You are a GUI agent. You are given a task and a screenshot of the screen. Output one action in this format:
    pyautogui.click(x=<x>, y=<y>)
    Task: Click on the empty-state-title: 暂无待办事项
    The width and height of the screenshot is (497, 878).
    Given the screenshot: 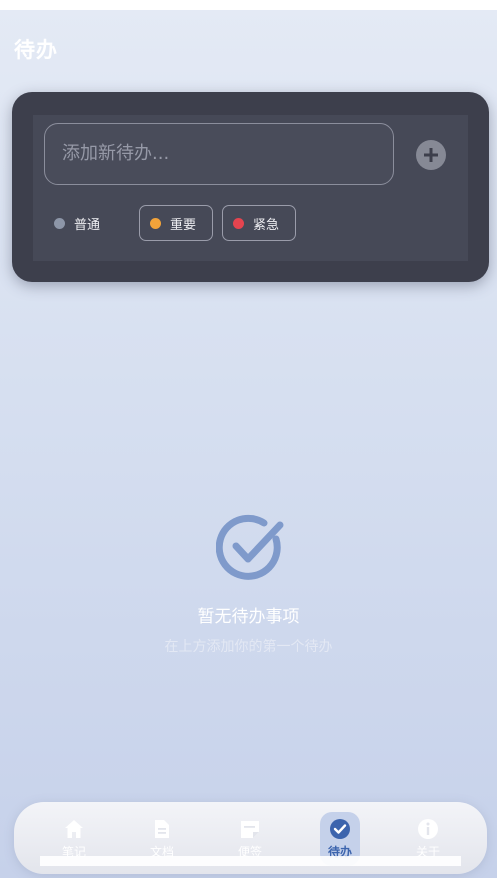 What is the action you would take?
    pyautogui.click(x=248, y=617)
    